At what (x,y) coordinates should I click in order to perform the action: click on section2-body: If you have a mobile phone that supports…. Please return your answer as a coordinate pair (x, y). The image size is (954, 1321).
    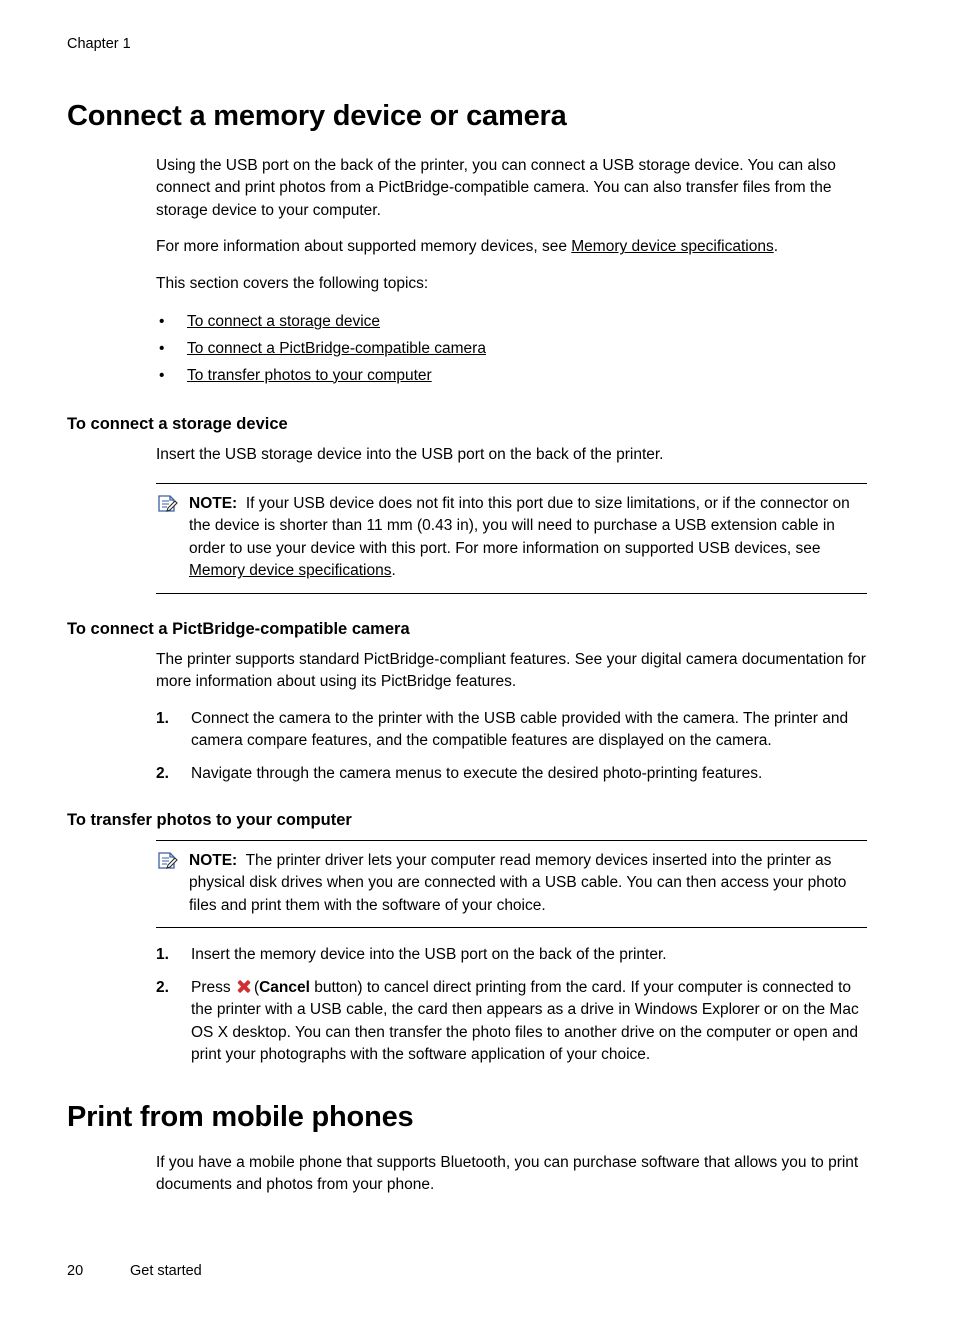
    Looking at the image, I should click on (511, 1174).